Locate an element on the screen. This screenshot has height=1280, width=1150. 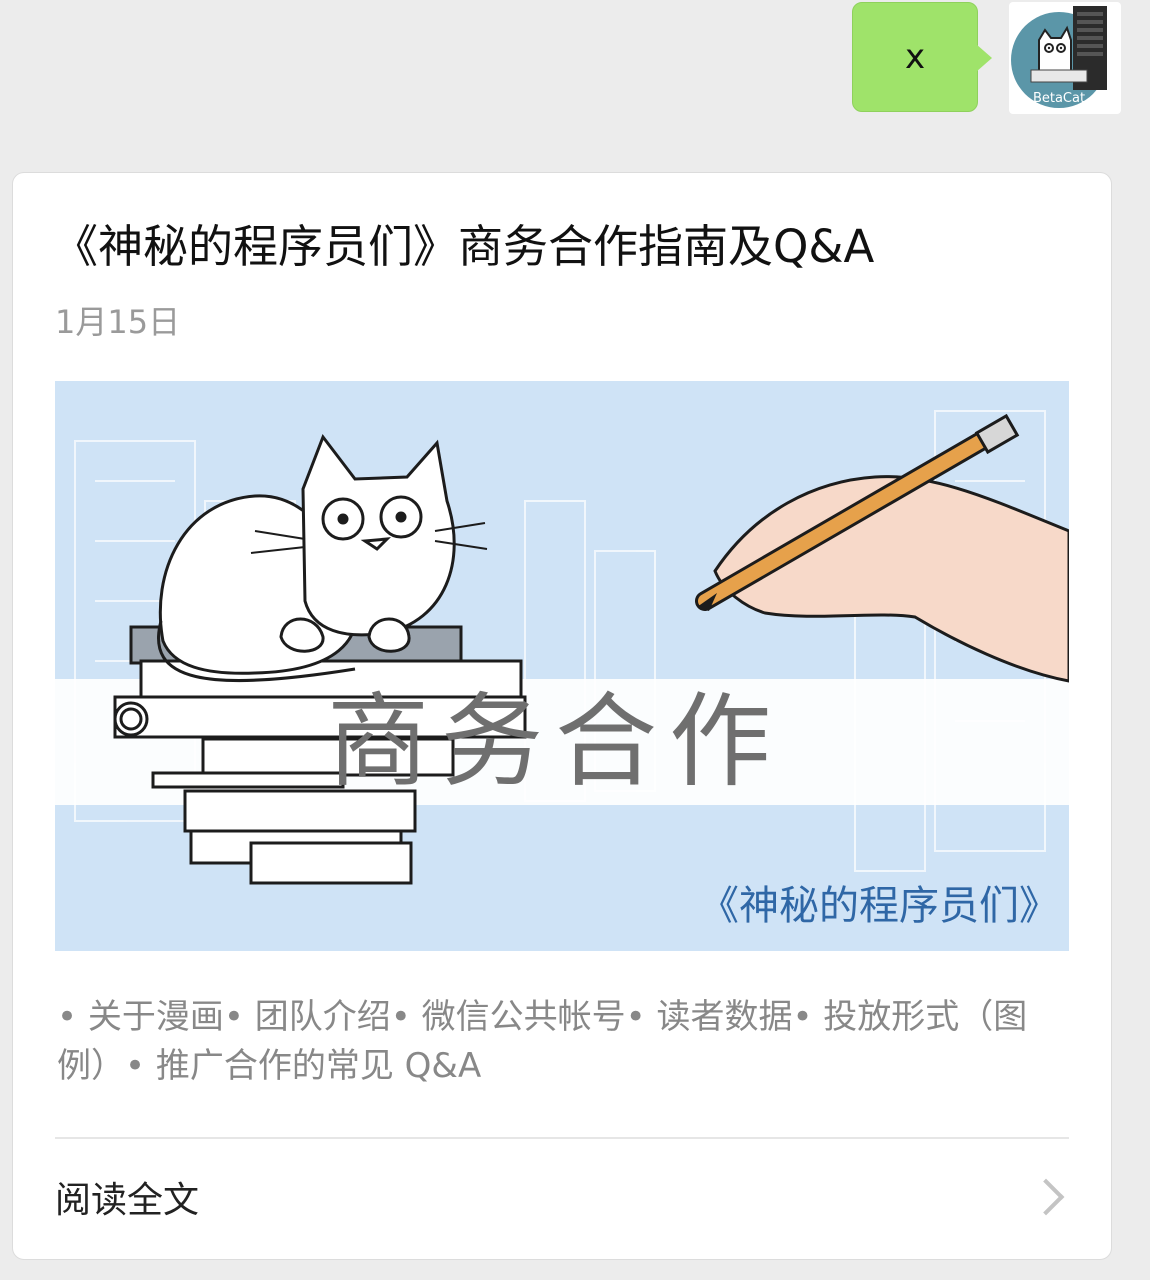
hand-pencil-illustration is located at coordinates (882, 548).